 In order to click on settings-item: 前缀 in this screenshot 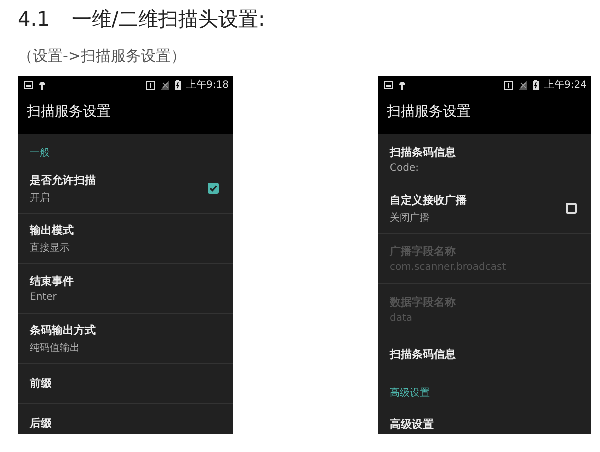, I will do `click(125, 384)`.